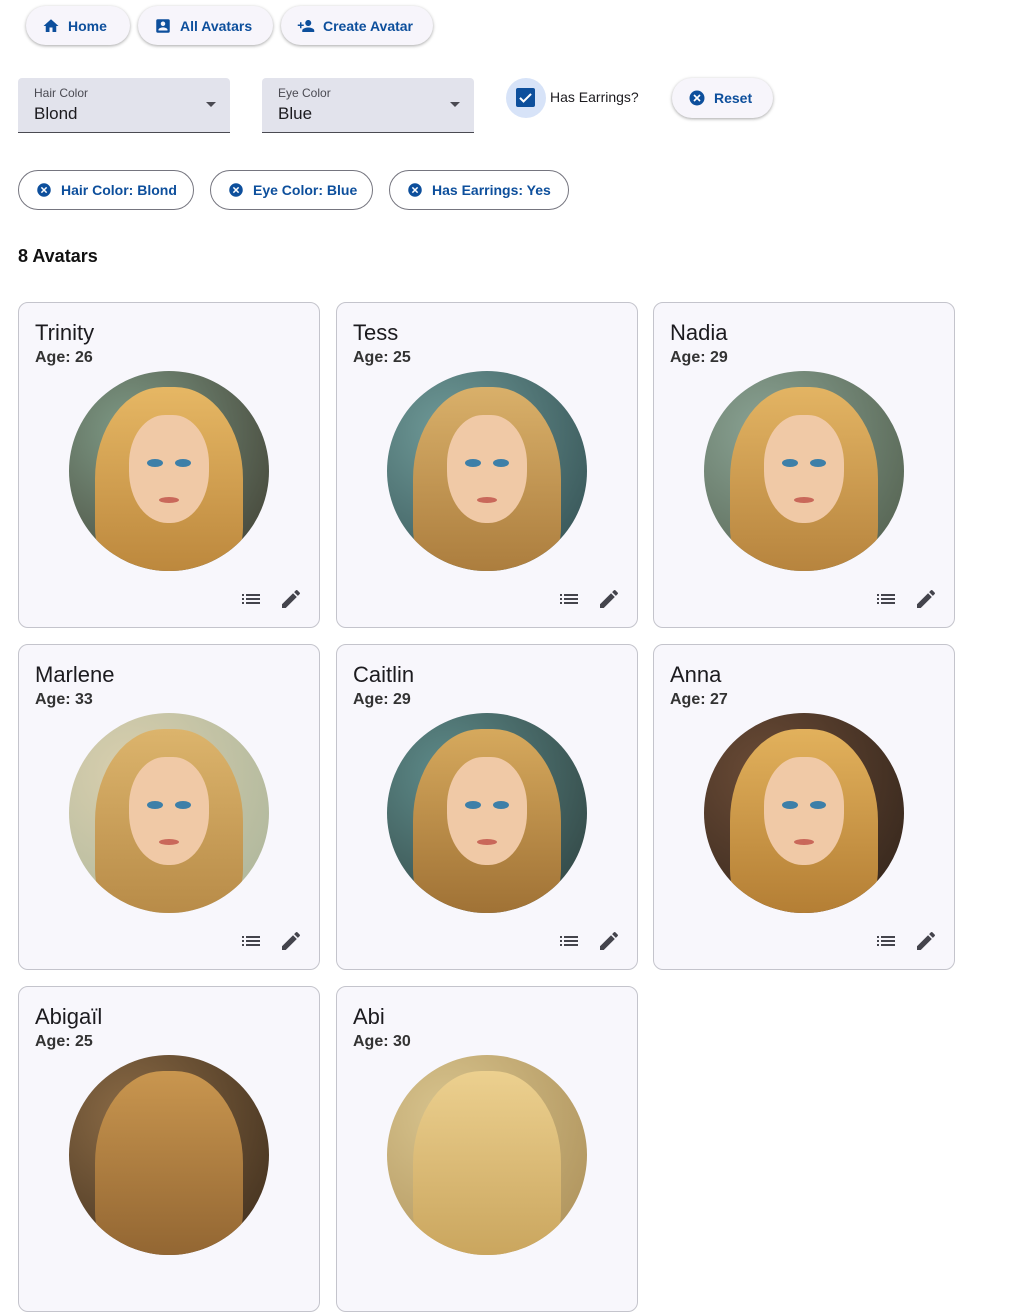 This screenshot has height=1312, width=1010. What do you see at coordinates (382, 1041) in the screenshot?
I see `avatar-age: Age: 30` at bounding box center [382, 1041].